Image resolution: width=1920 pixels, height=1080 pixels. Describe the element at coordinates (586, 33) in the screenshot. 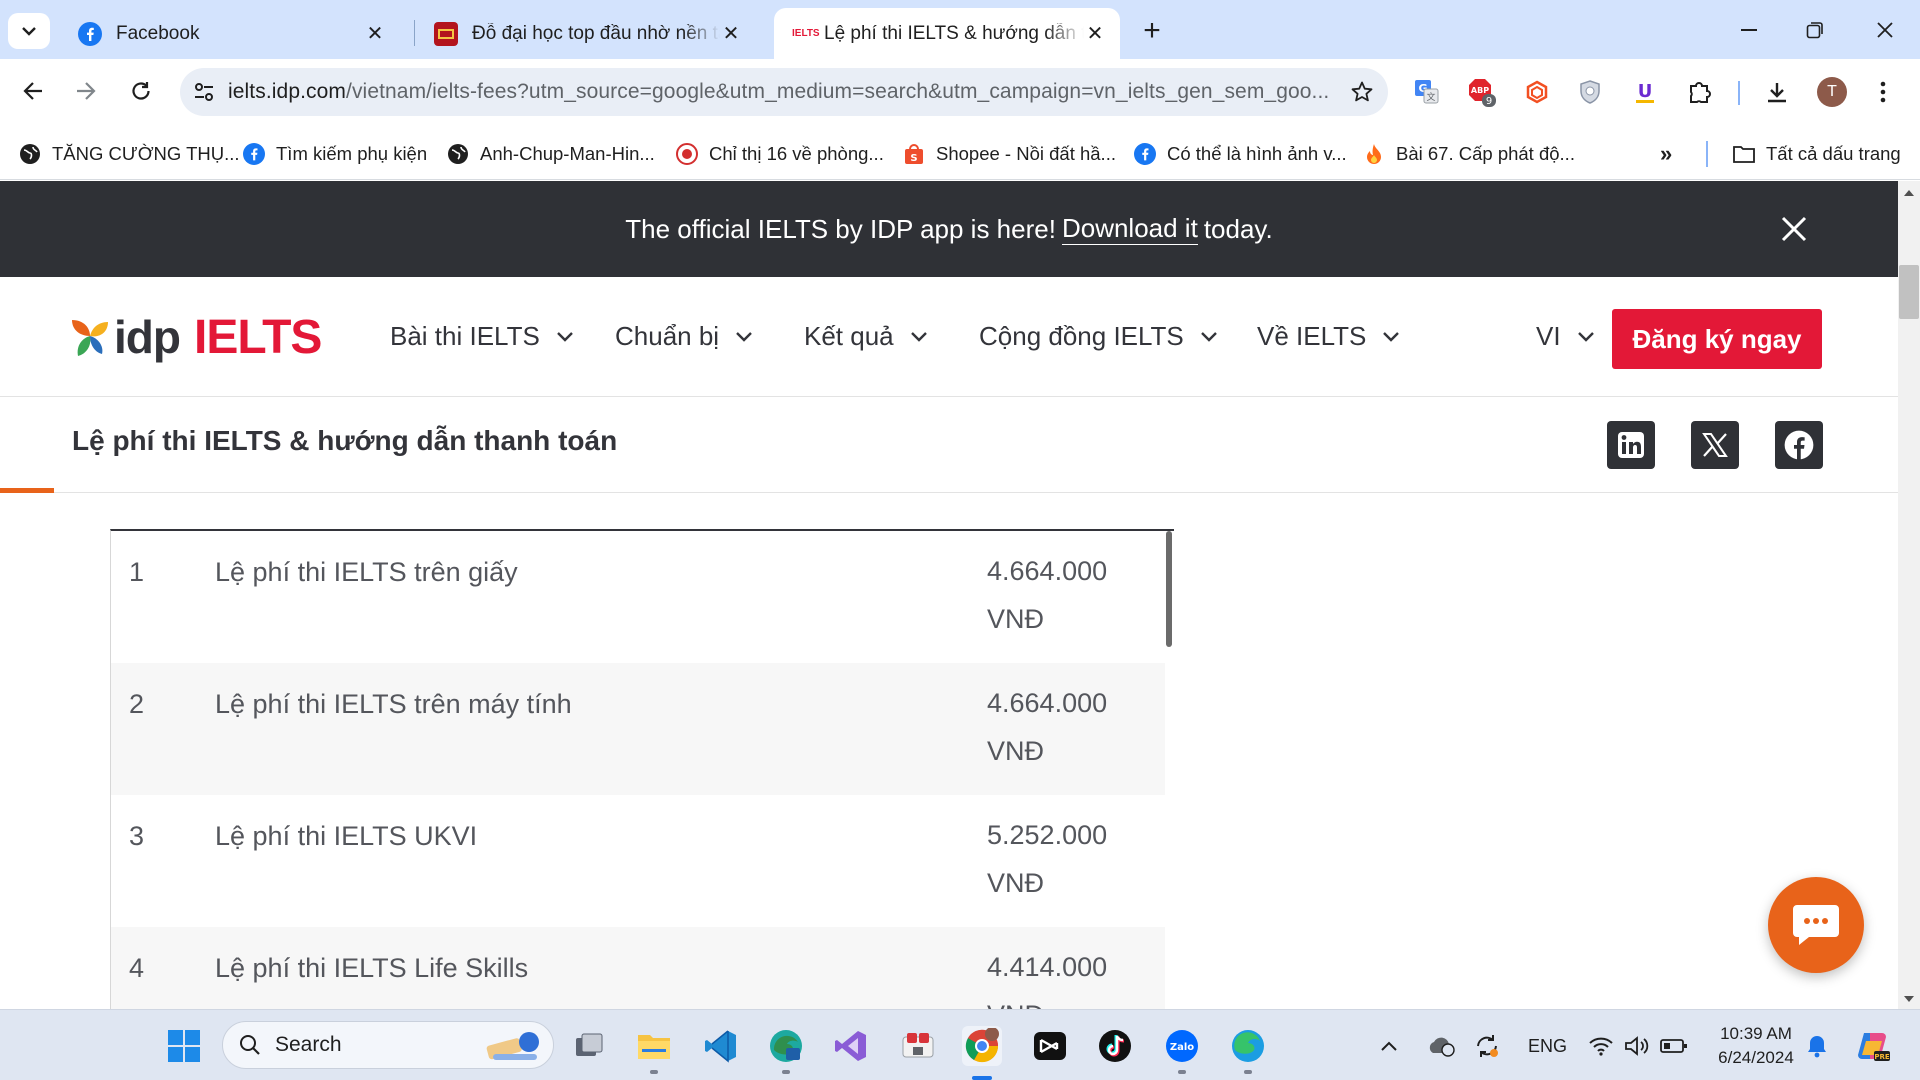

I see `tab-education: Đỗ đại học top đầu nhờ nền tảng ✕` at that location.